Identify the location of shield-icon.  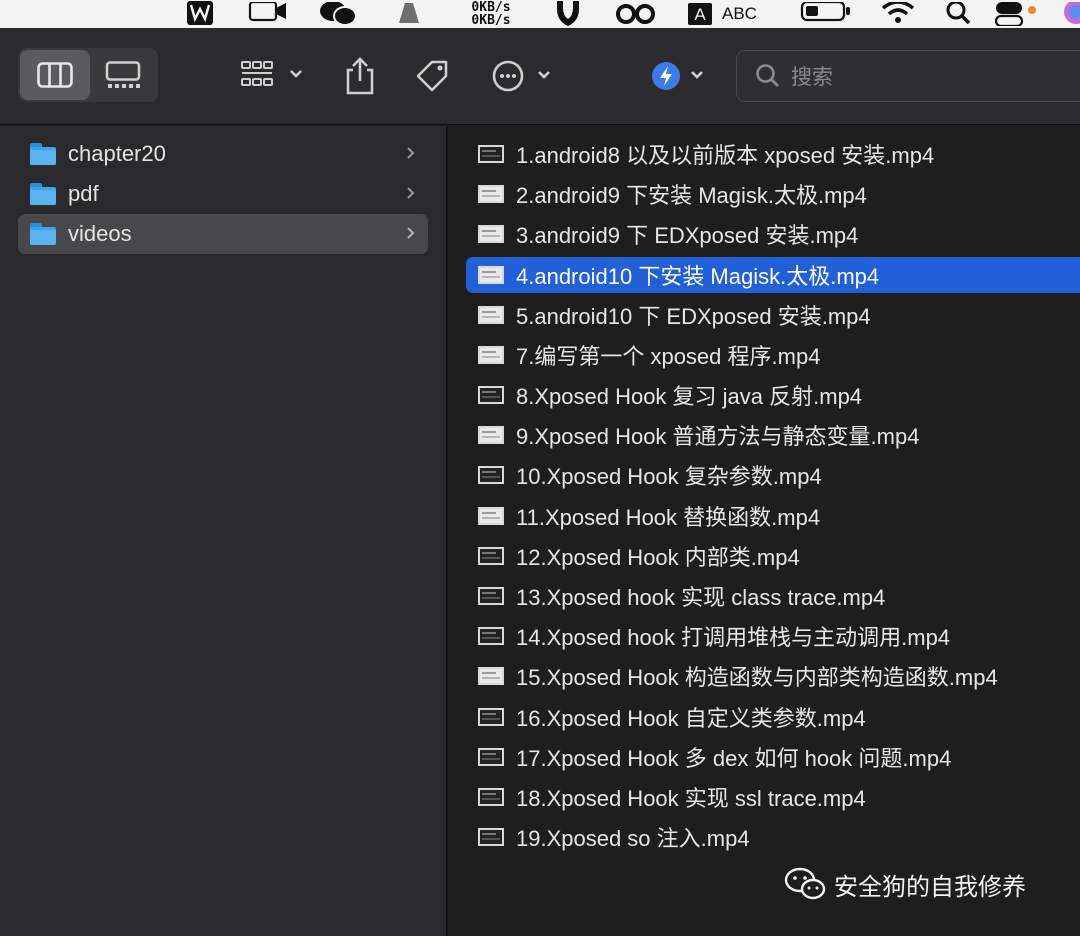
(568, 14).